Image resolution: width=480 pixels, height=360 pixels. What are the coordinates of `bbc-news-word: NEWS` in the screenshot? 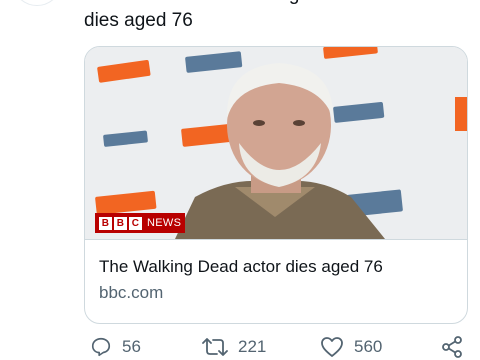 It's located at (164, 223).